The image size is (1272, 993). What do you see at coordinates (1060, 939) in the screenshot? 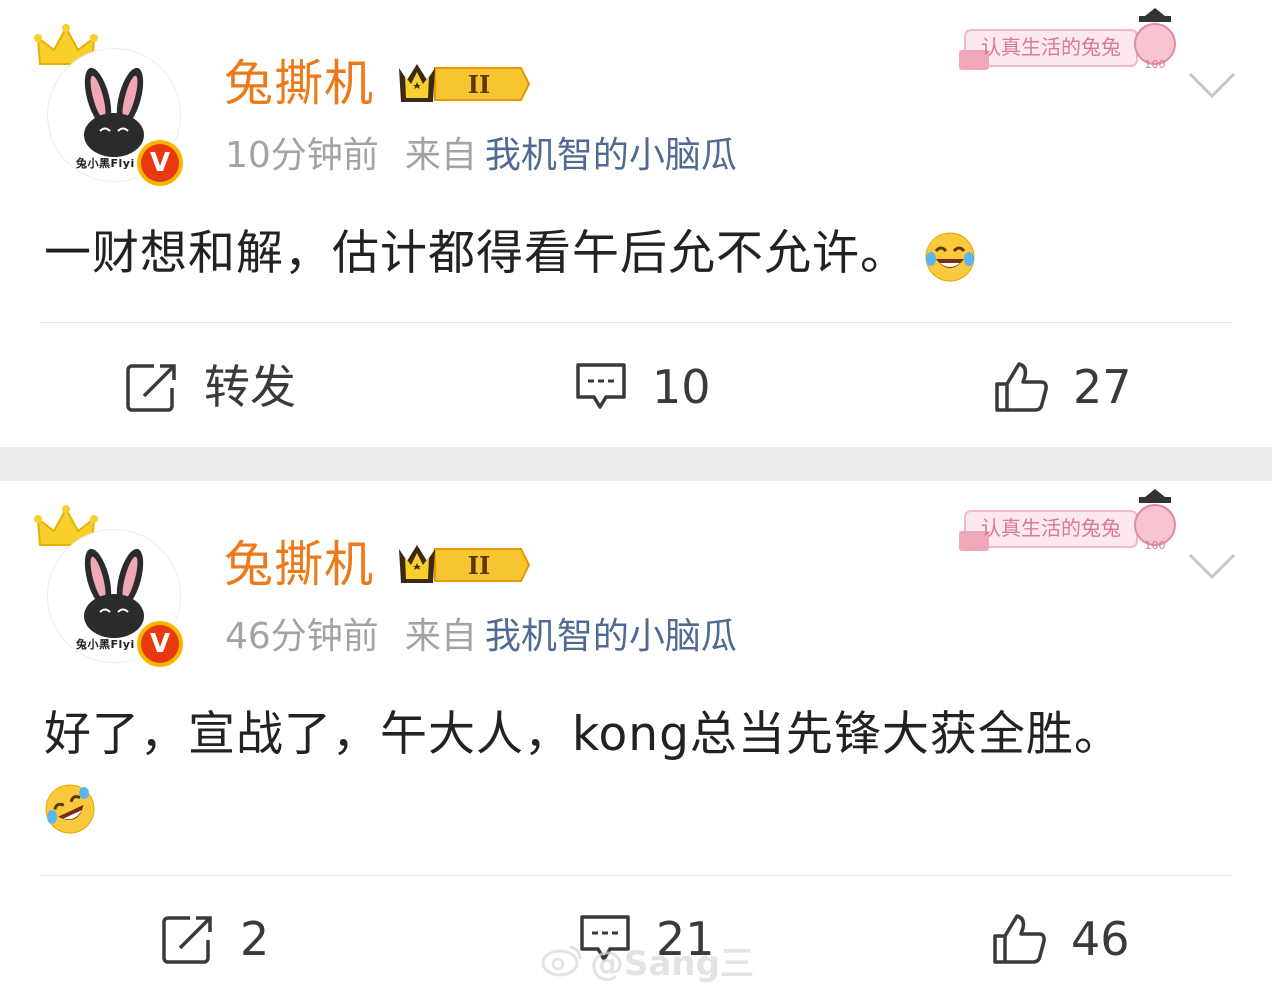
I see `like-button: 46` at bounding box center [1060, 939].